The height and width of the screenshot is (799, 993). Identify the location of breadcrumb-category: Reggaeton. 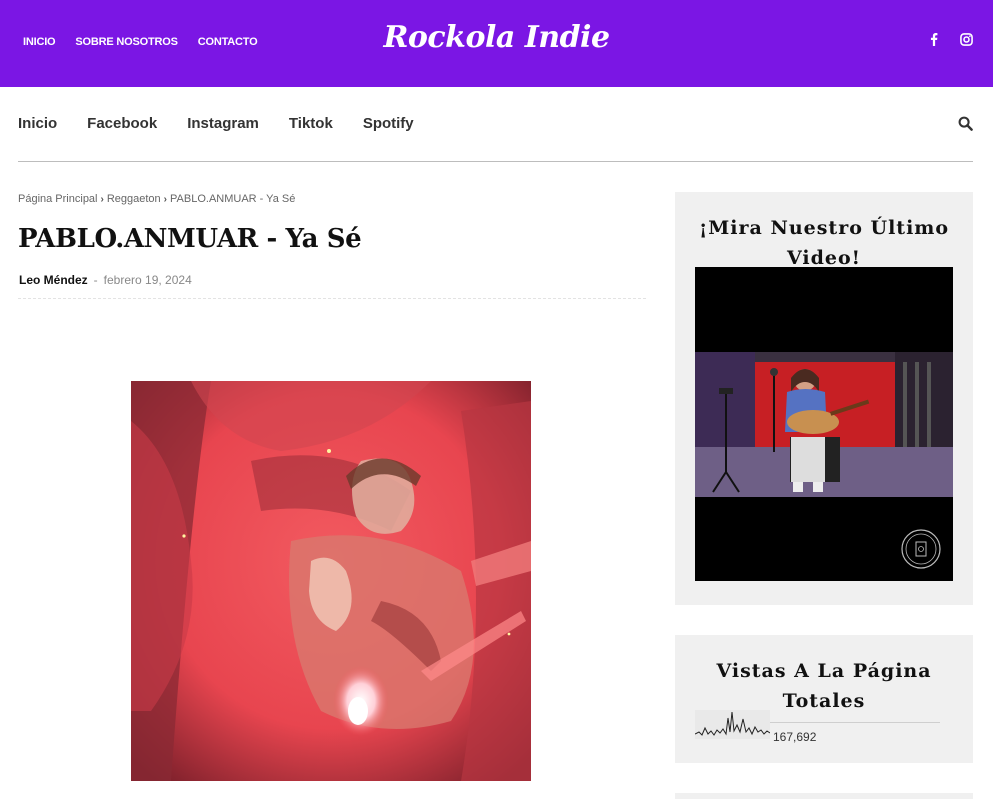
(134, 199).